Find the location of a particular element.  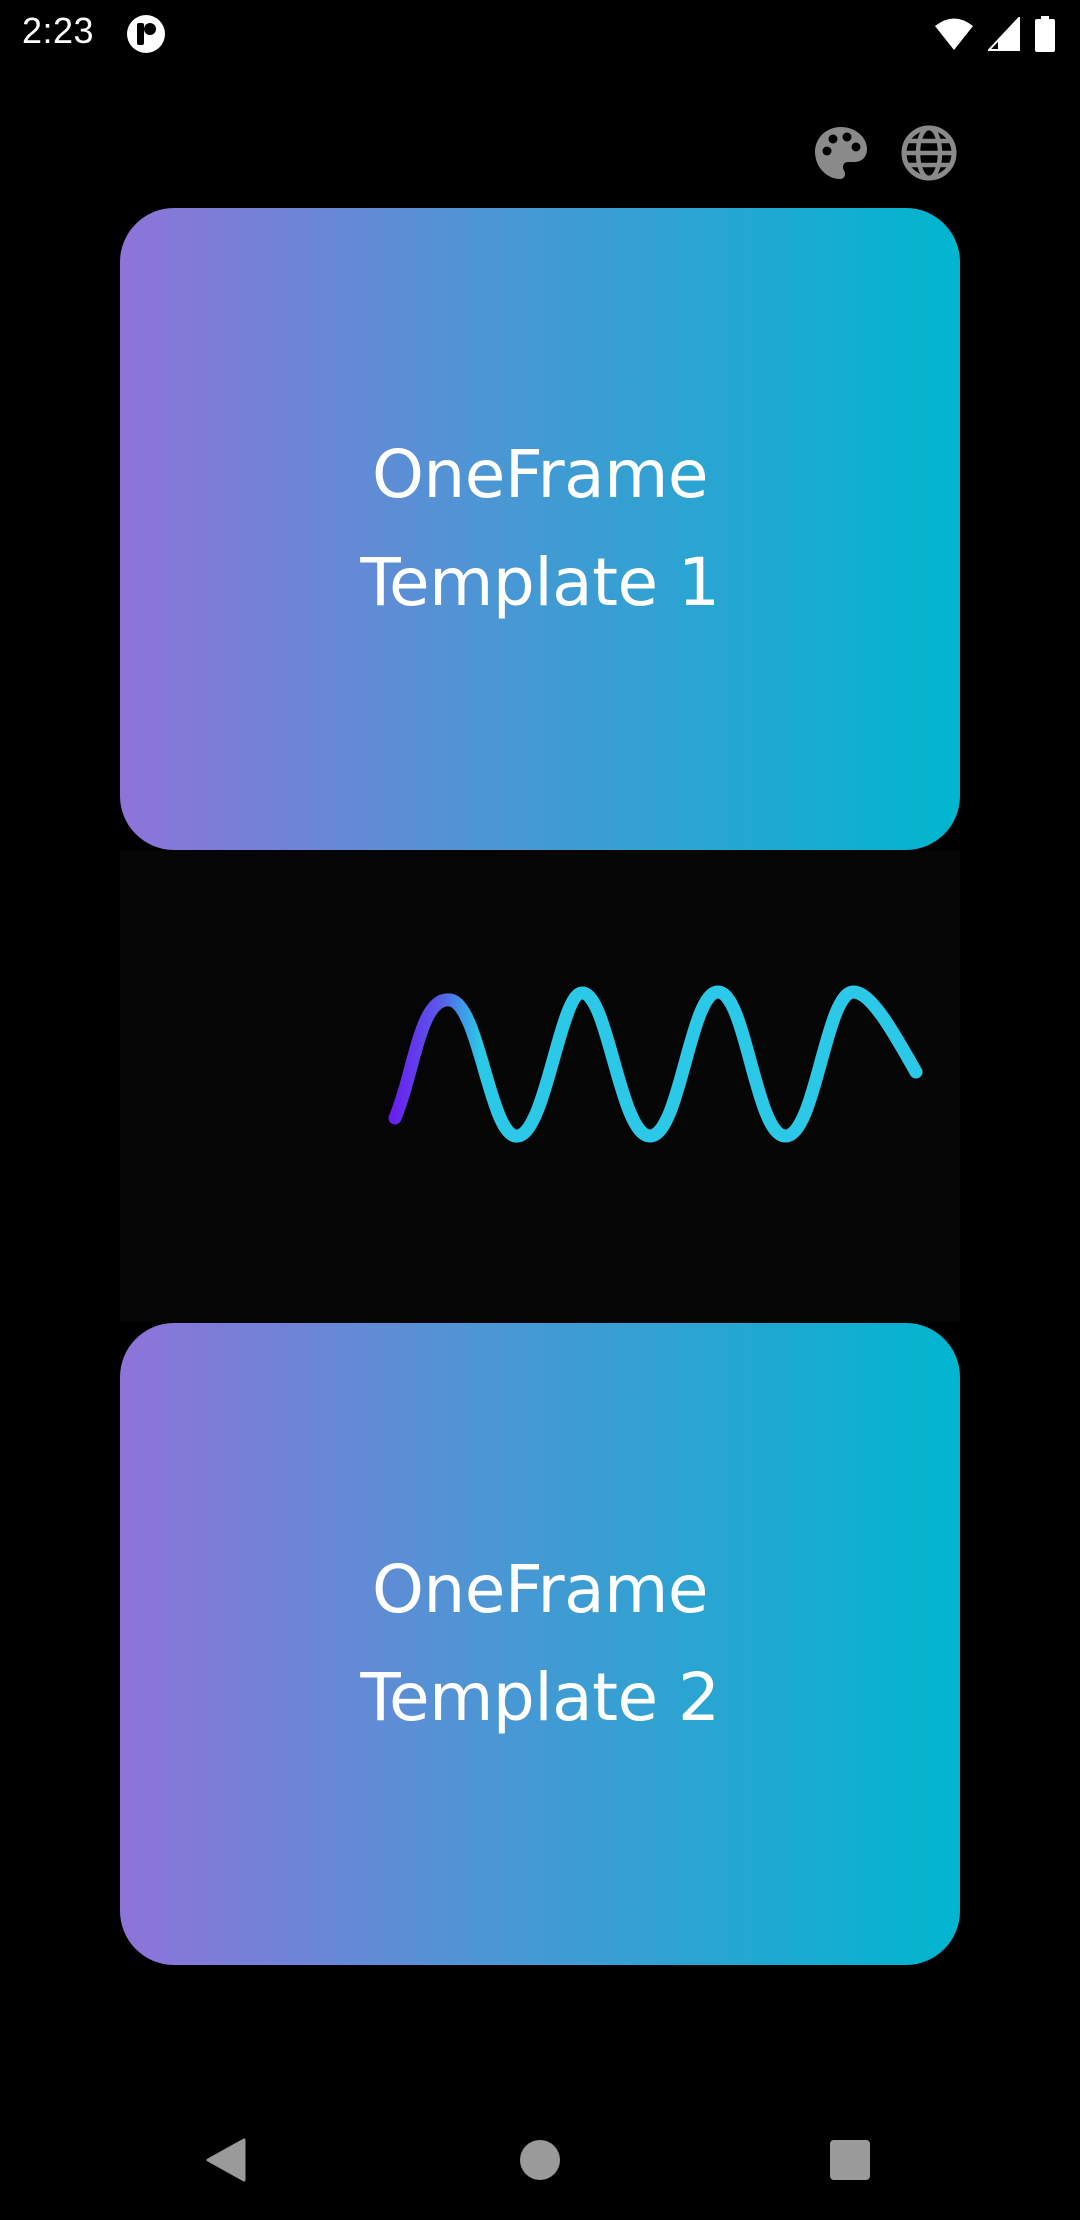

back-triangle-icon is located at coordinates (226, 2160).